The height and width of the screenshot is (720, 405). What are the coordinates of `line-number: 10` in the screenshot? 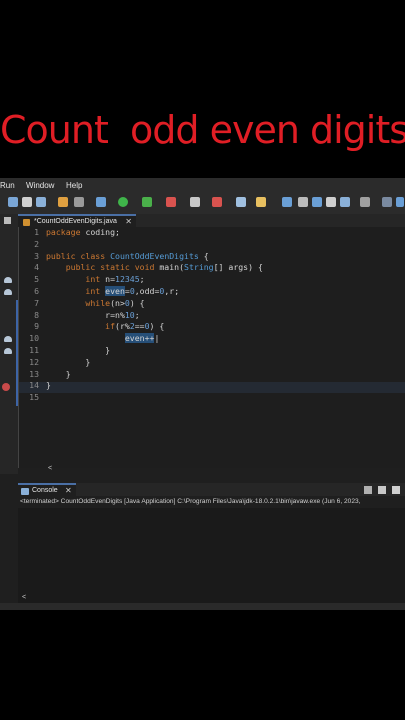 It's located at (34, 338).